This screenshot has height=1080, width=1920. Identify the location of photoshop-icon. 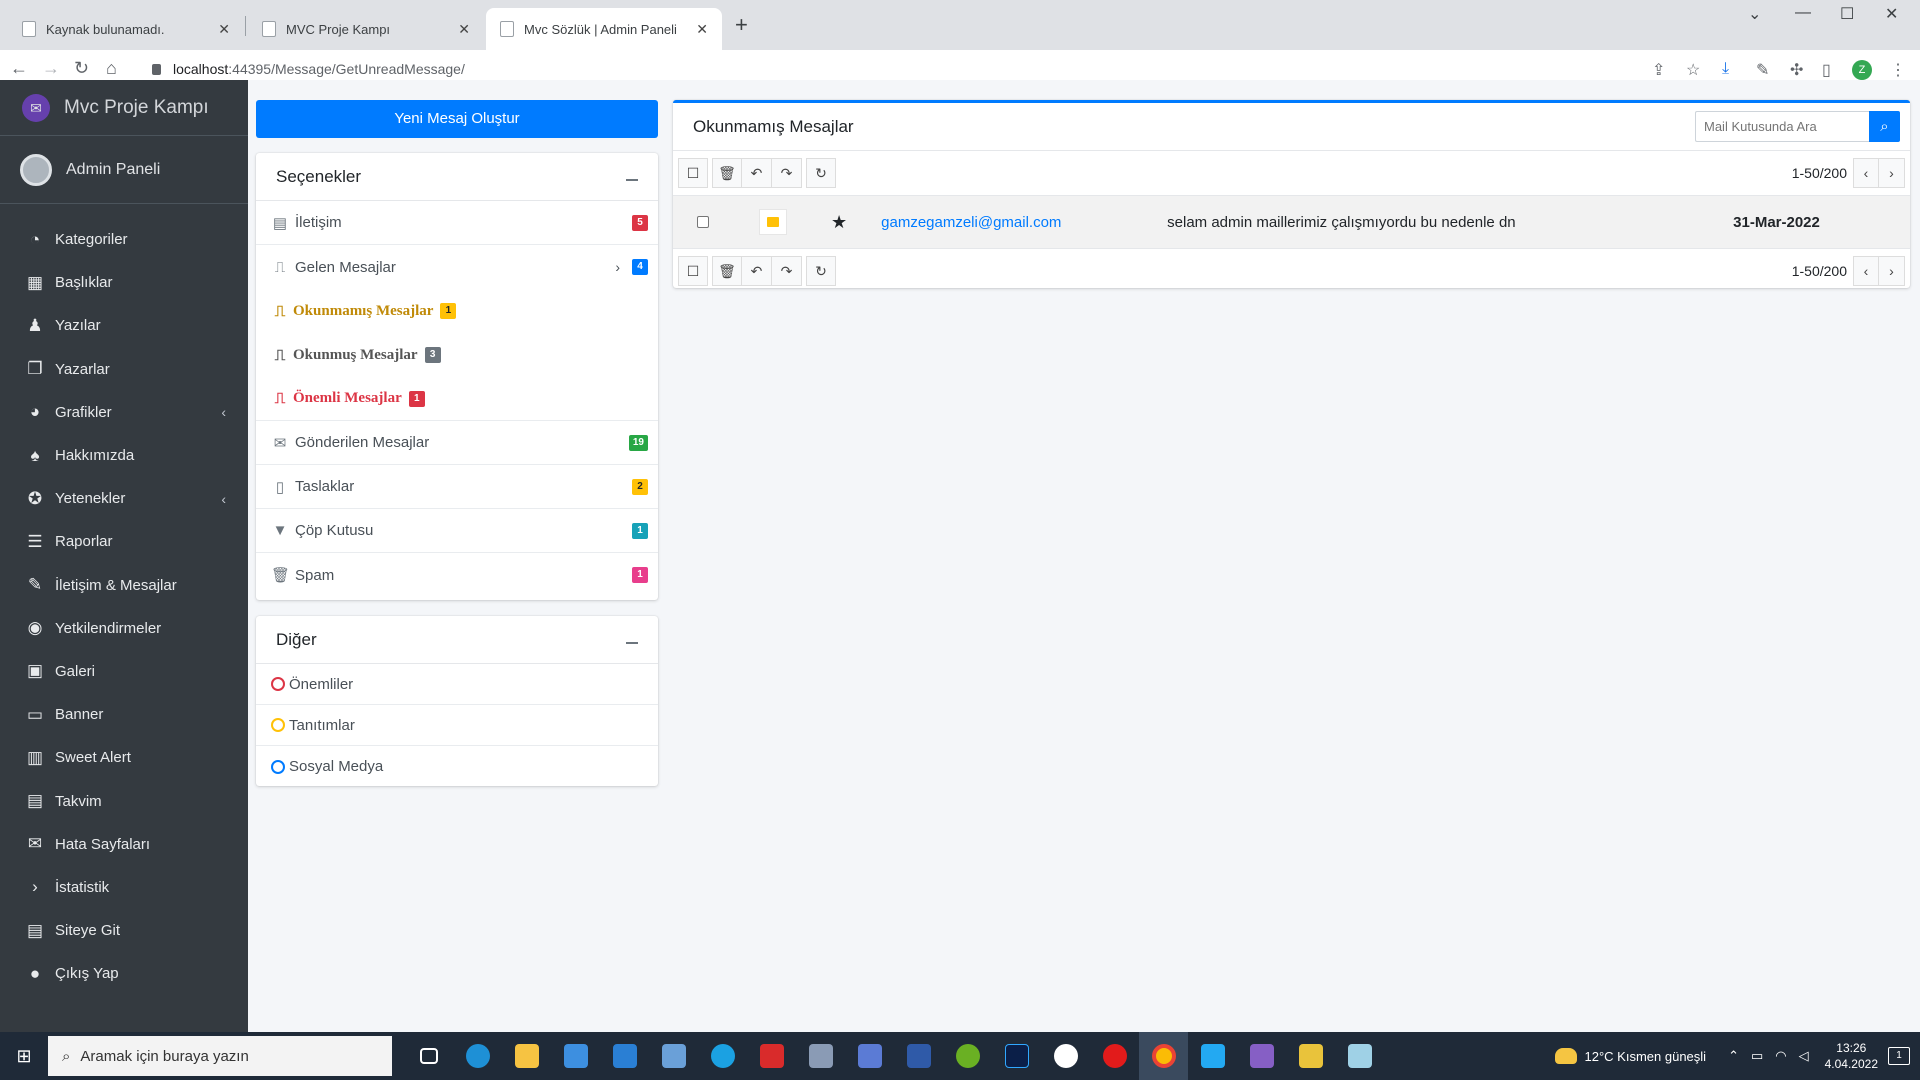
(1016, 1056).